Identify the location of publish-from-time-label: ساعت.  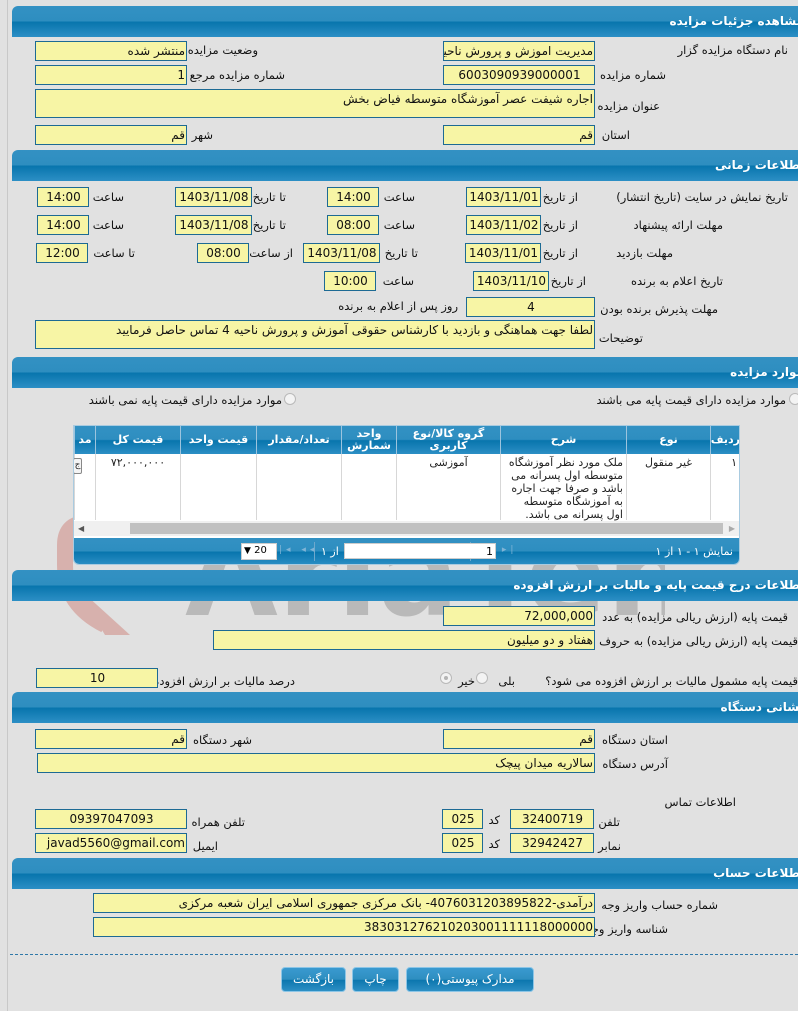
(399, 197).